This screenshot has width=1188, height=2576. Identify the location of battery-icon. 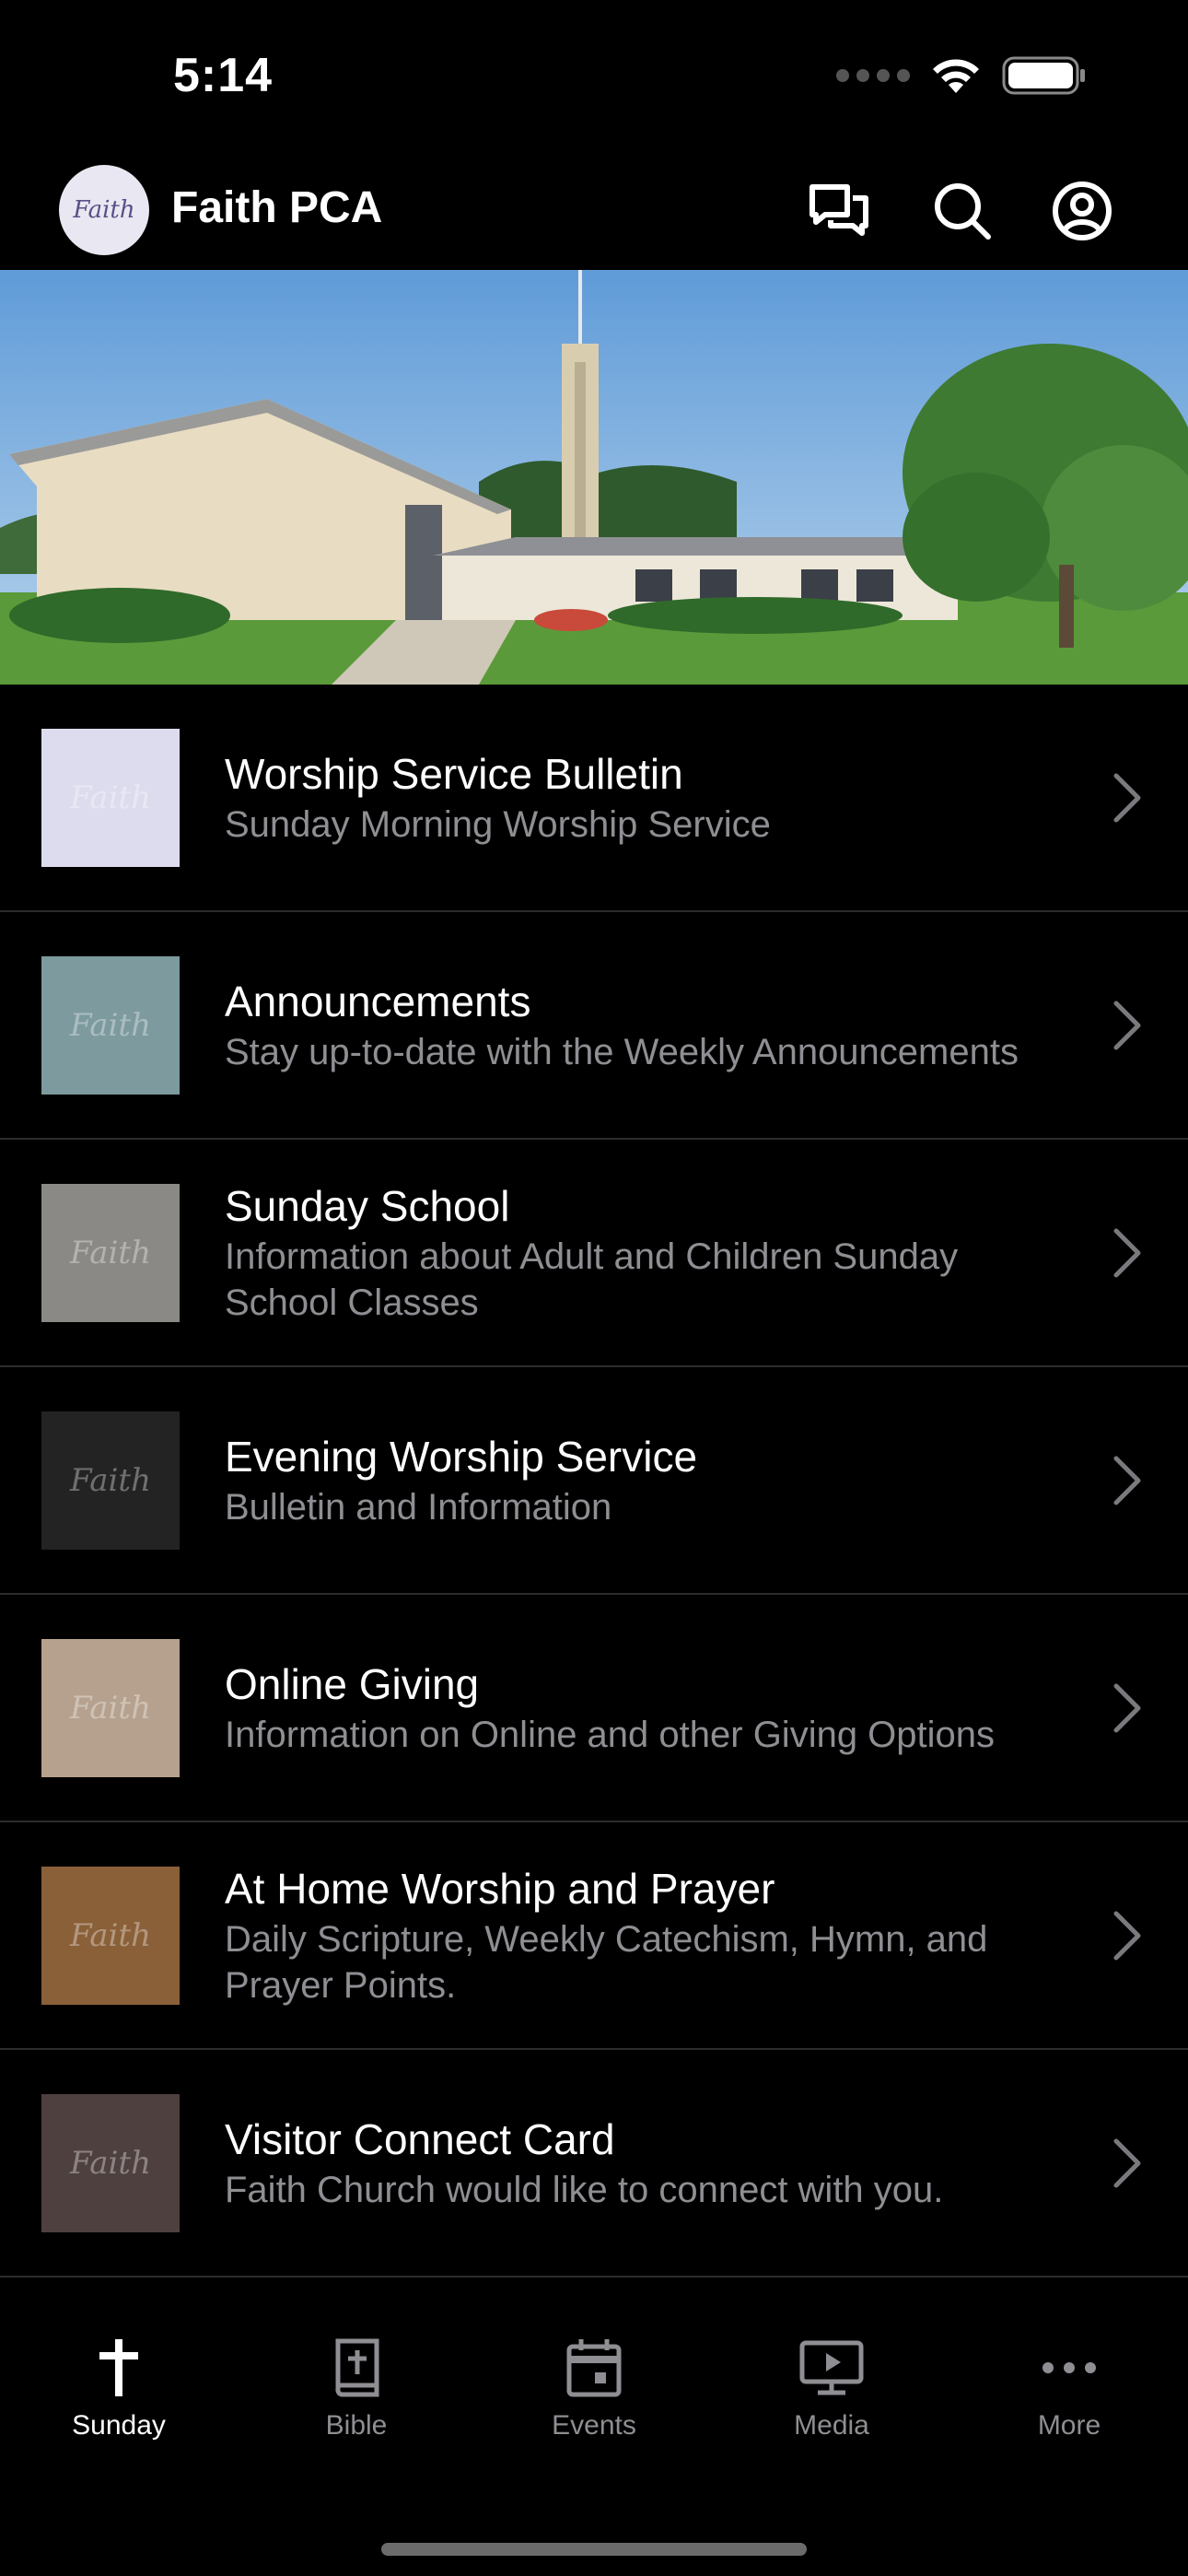
(1043, 75).